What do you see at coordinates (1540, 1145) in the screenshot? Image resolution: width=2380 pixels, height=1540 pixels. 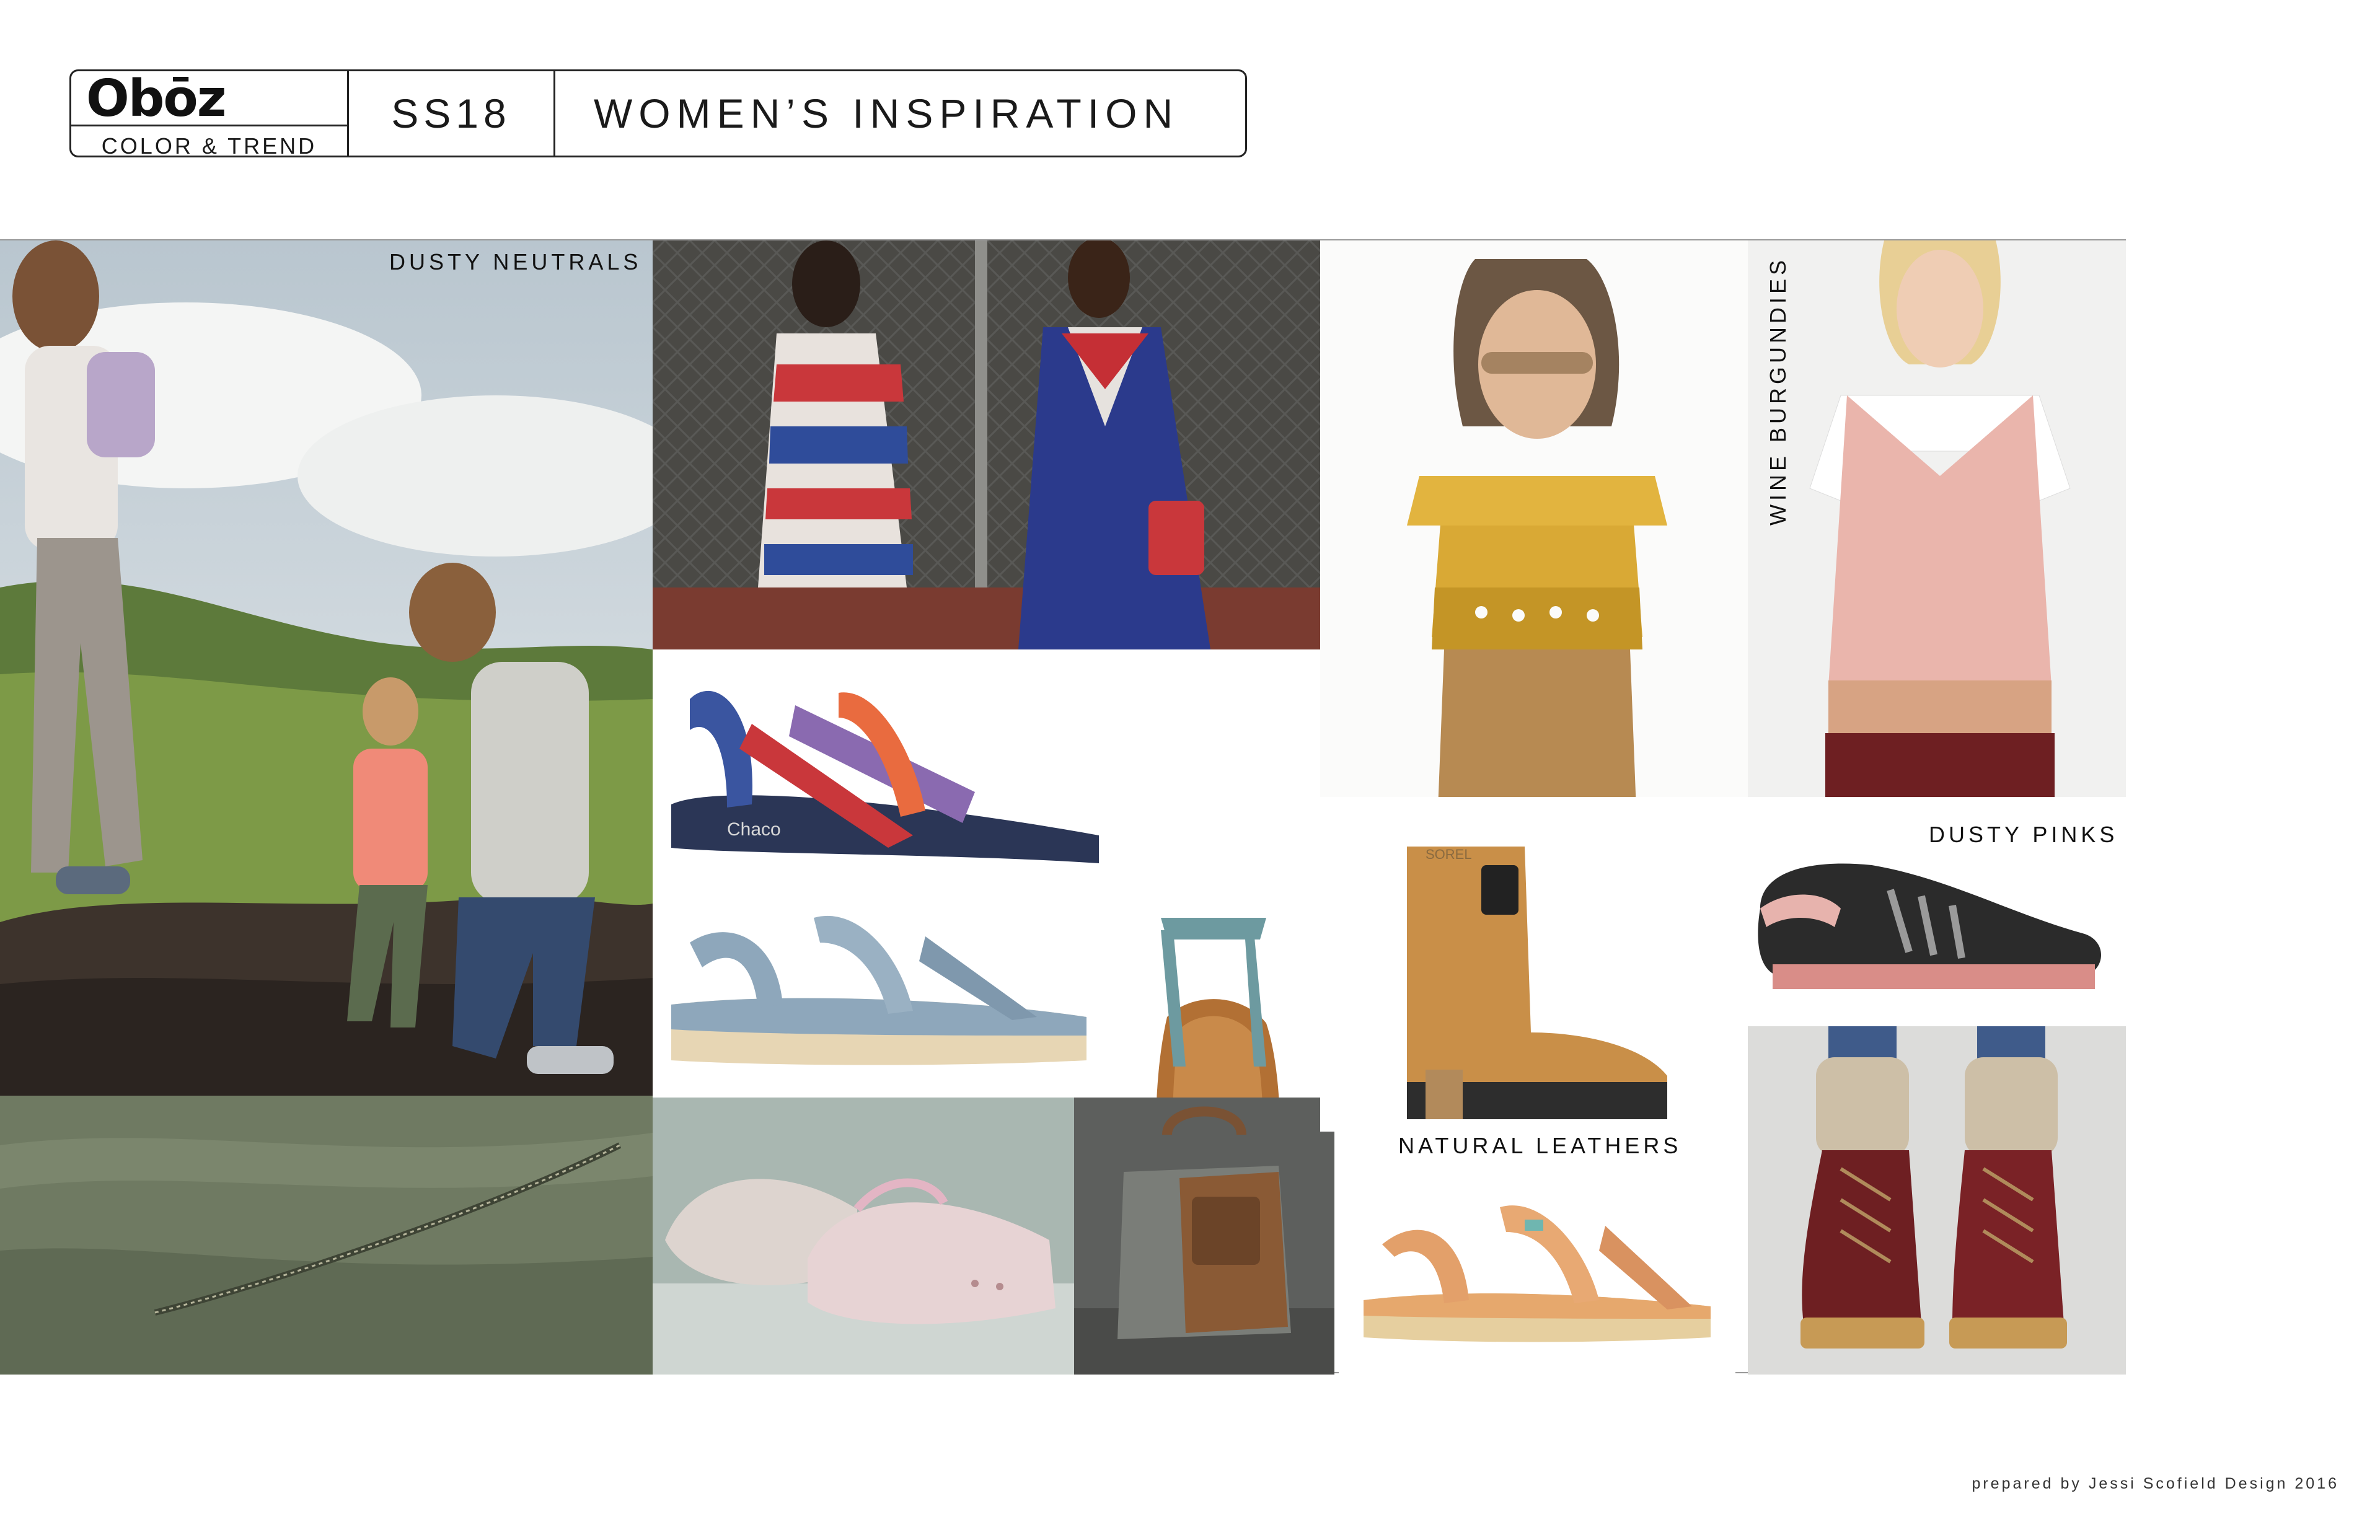 I see `label-natural-leathers: NATURAL LEATHERS` at bounding box center [1540, 1145].